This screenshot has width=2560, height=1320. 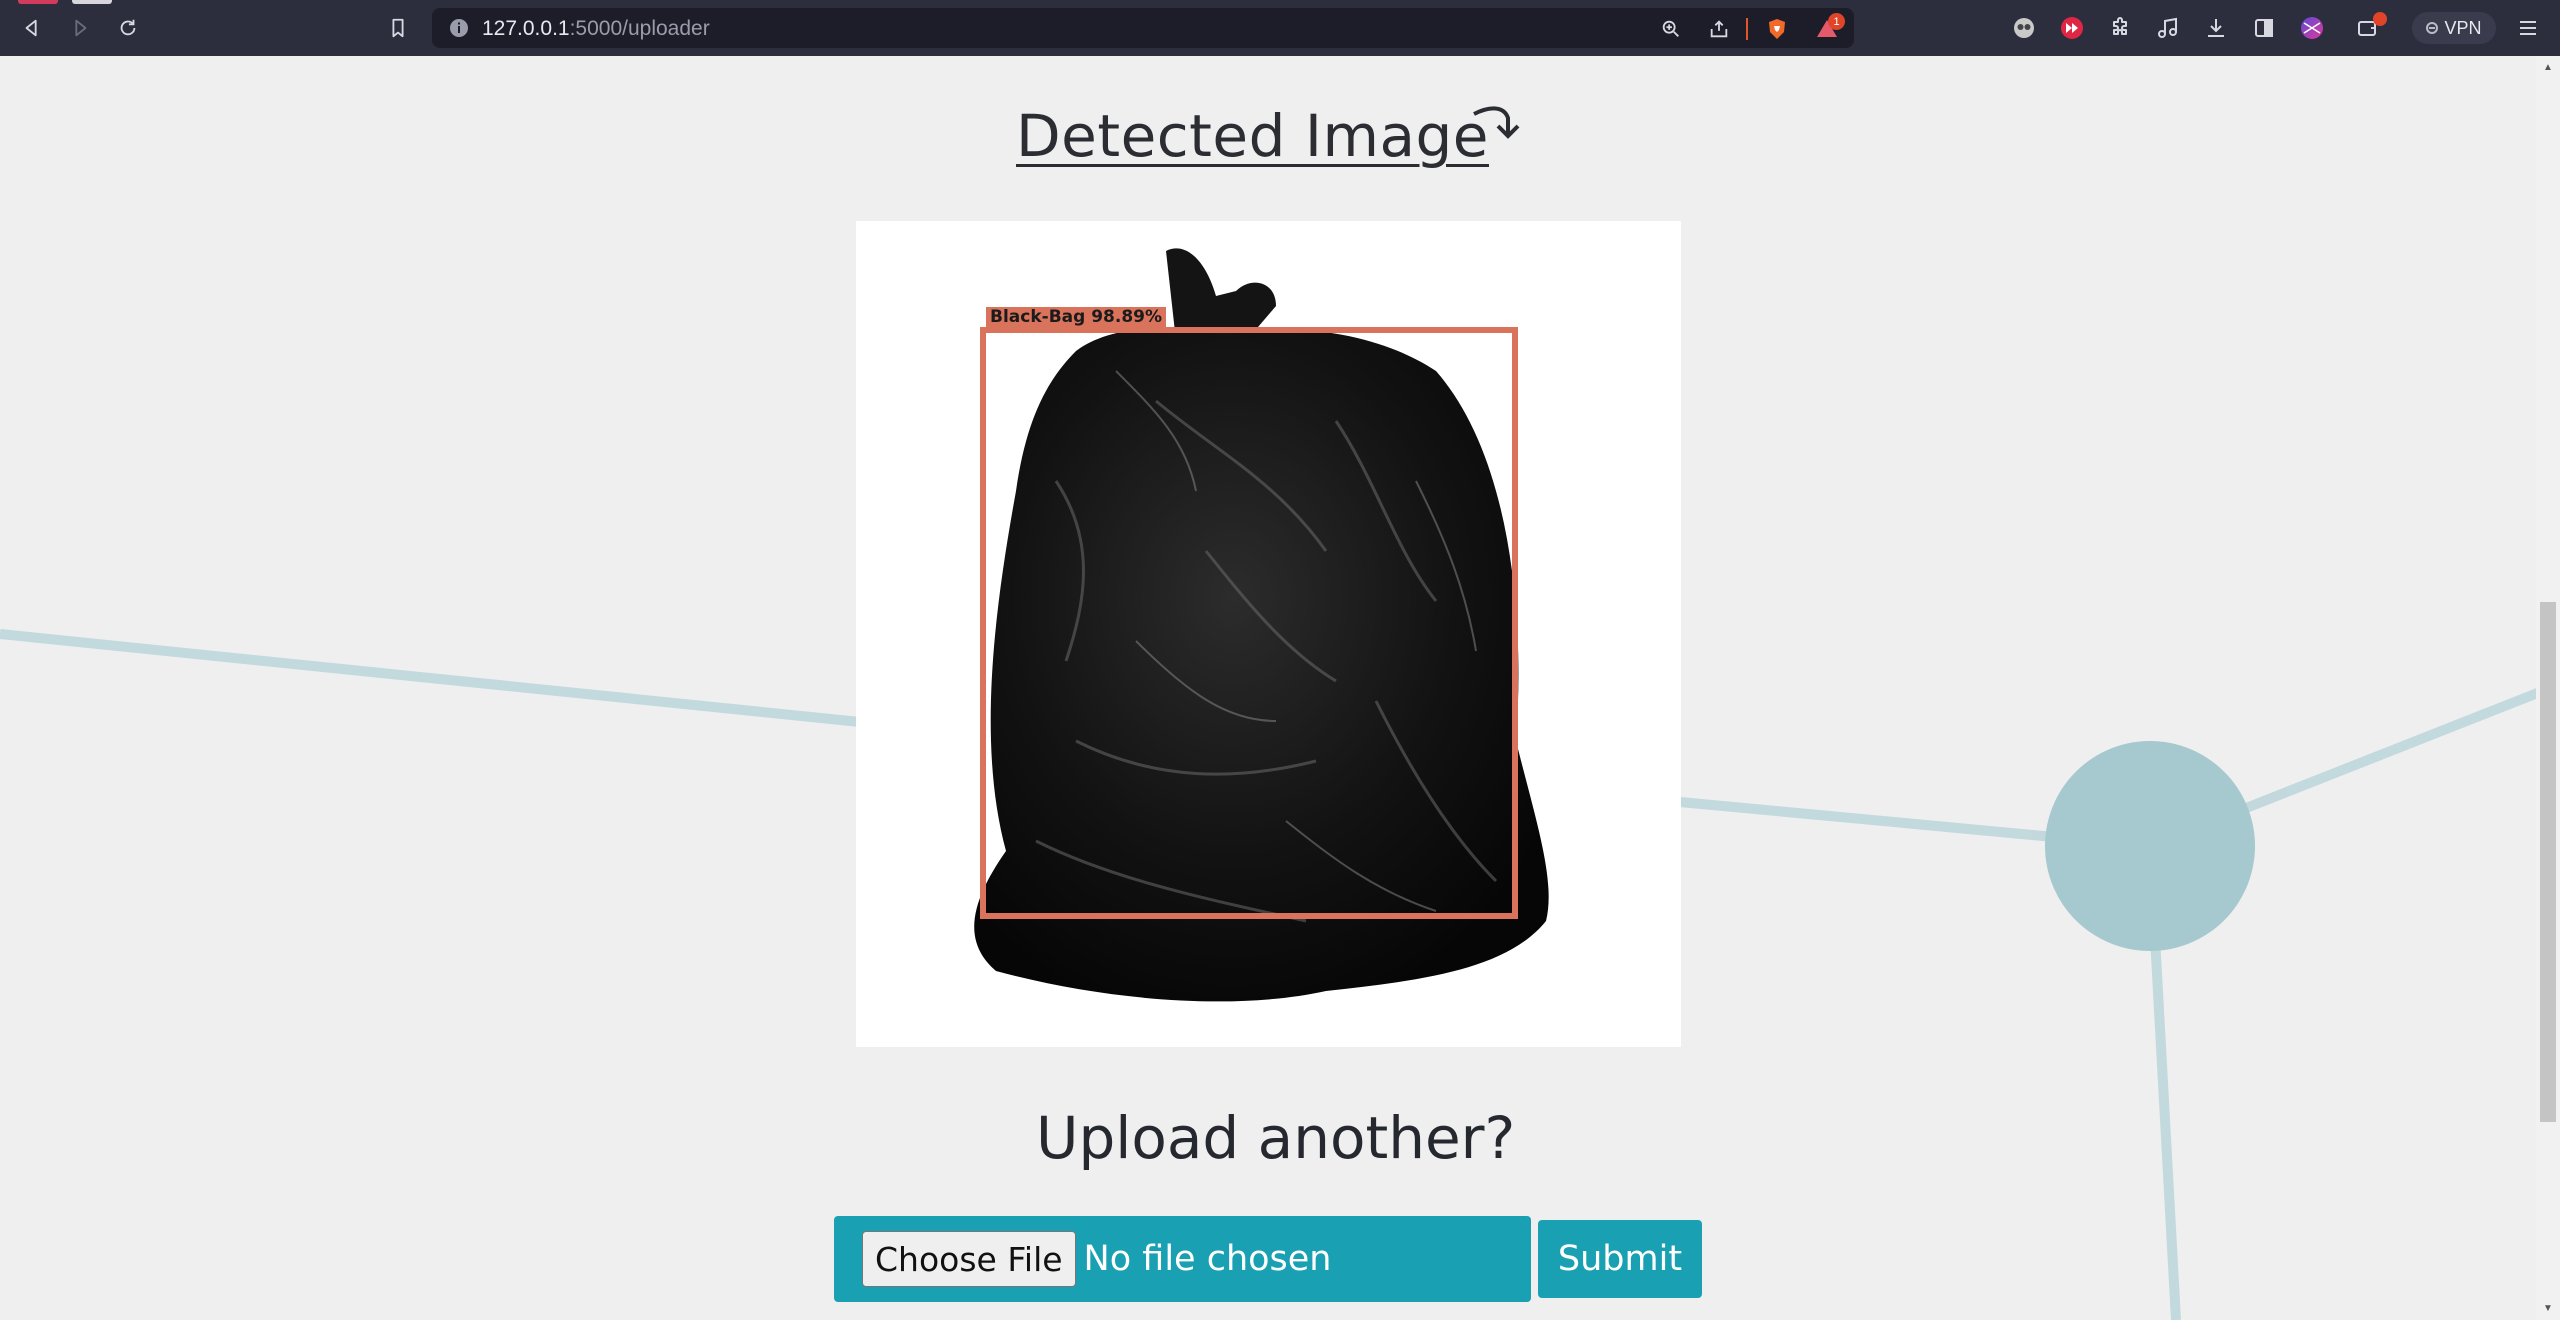 I want to click on detection-bounding-box, so click(x=1249, y=623).